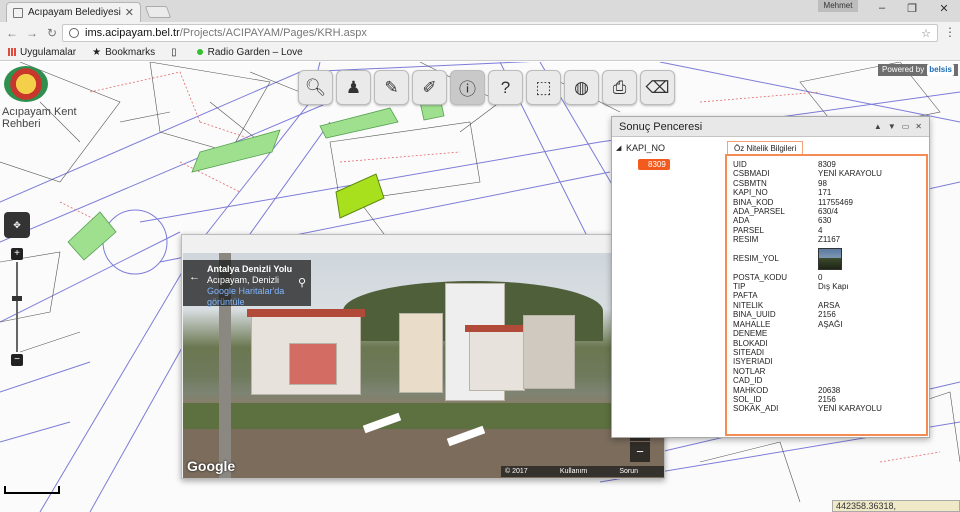 The height and width of the screenshot is (512, 960). I want to click on measure-icon: ✎, so click(391, 87).